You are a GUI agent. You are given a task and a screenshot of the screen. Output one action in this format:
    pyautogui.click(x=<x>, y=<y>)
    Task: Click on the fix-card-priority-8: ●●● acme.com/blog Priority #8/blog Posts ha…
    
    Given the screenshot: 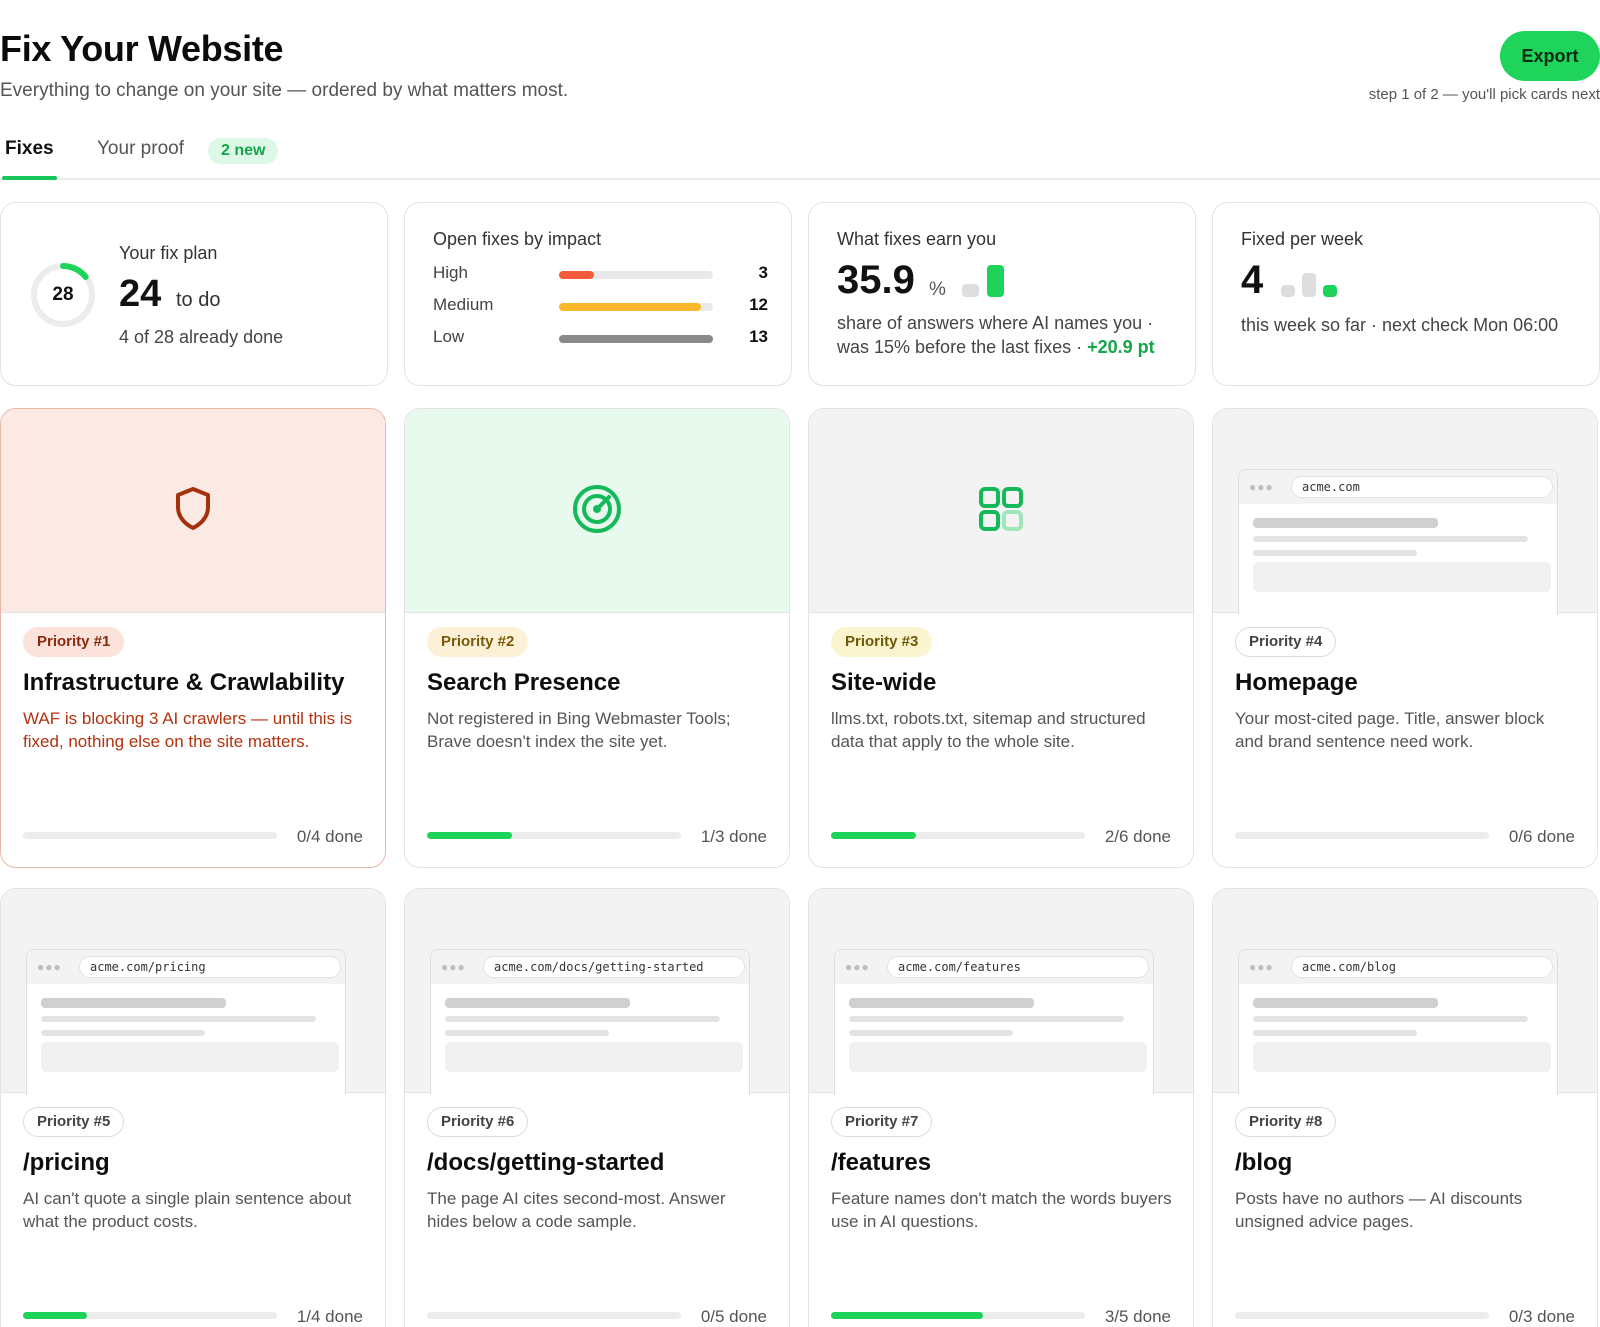 What is the action you would take?
    pyautogui.click(x=1405, y=1107)
    